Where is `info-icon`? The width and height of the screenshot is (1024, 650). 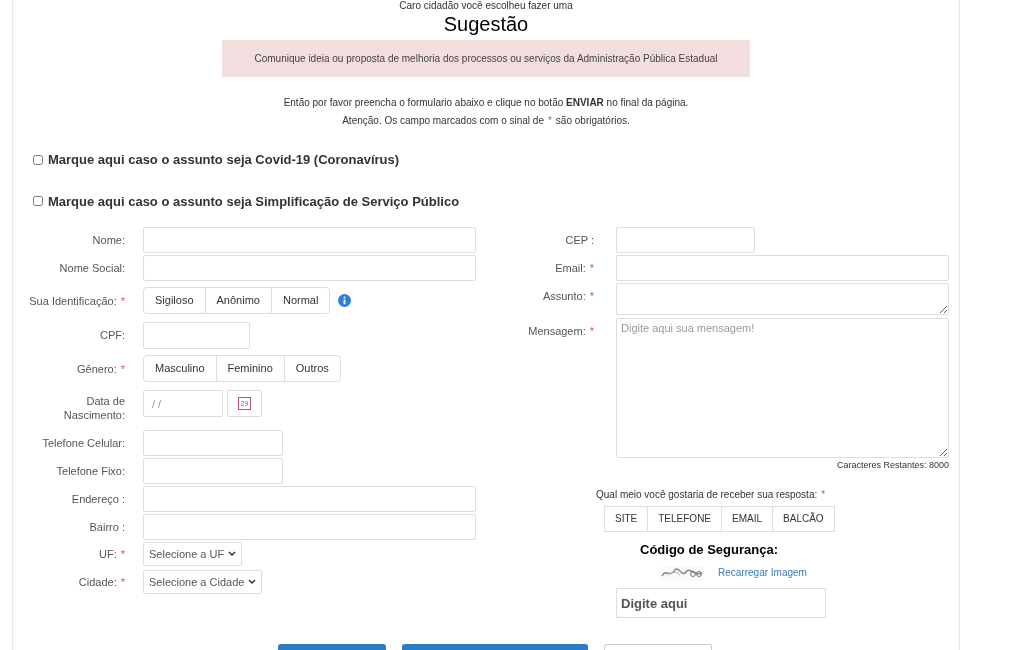 info-icon is located at coordinates (345, 300).